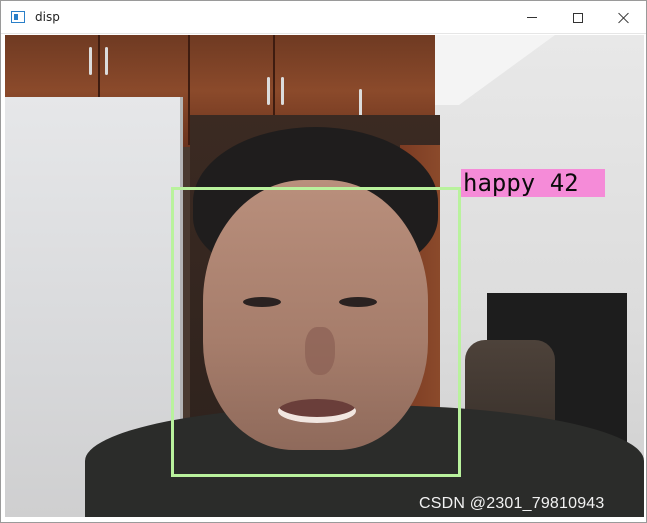 Image resolution: width=647 pixels, height=523 pixels. I want to click on window-app-icon, so click(18, 17).